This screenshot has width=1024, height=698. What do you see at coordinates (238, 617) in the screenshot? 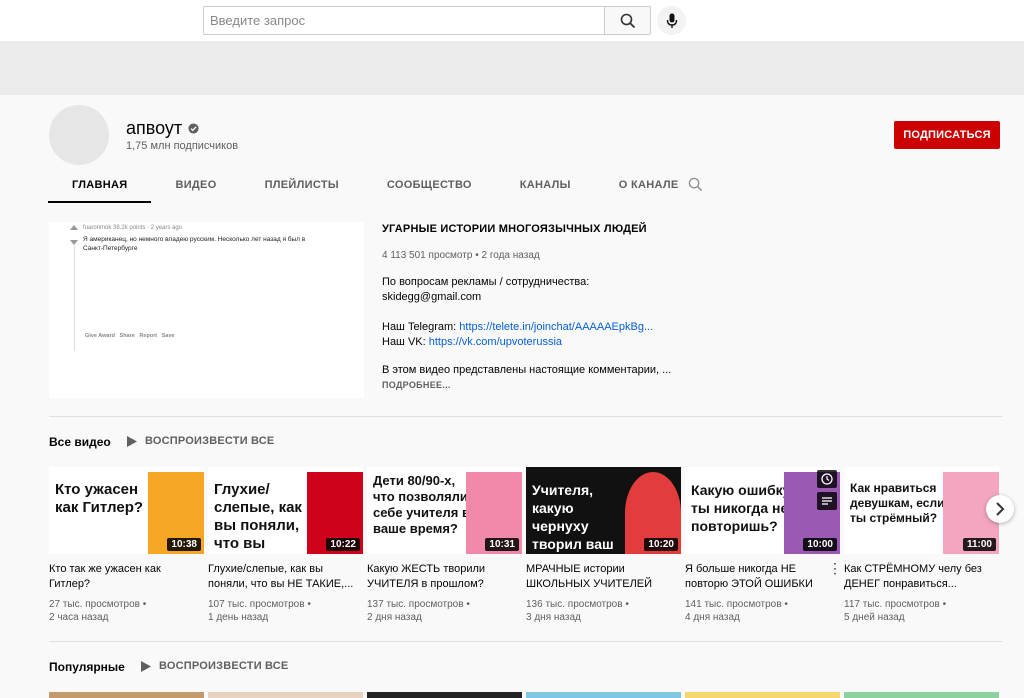
I see `video-age: 1 день назад` at bounding box center [238, 617].